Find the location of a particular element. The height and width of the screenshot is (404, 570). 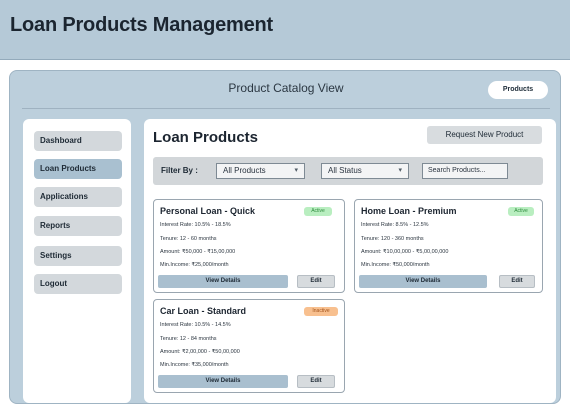

sidebar-item-logout: Logout is located at coordinates (78, 284).